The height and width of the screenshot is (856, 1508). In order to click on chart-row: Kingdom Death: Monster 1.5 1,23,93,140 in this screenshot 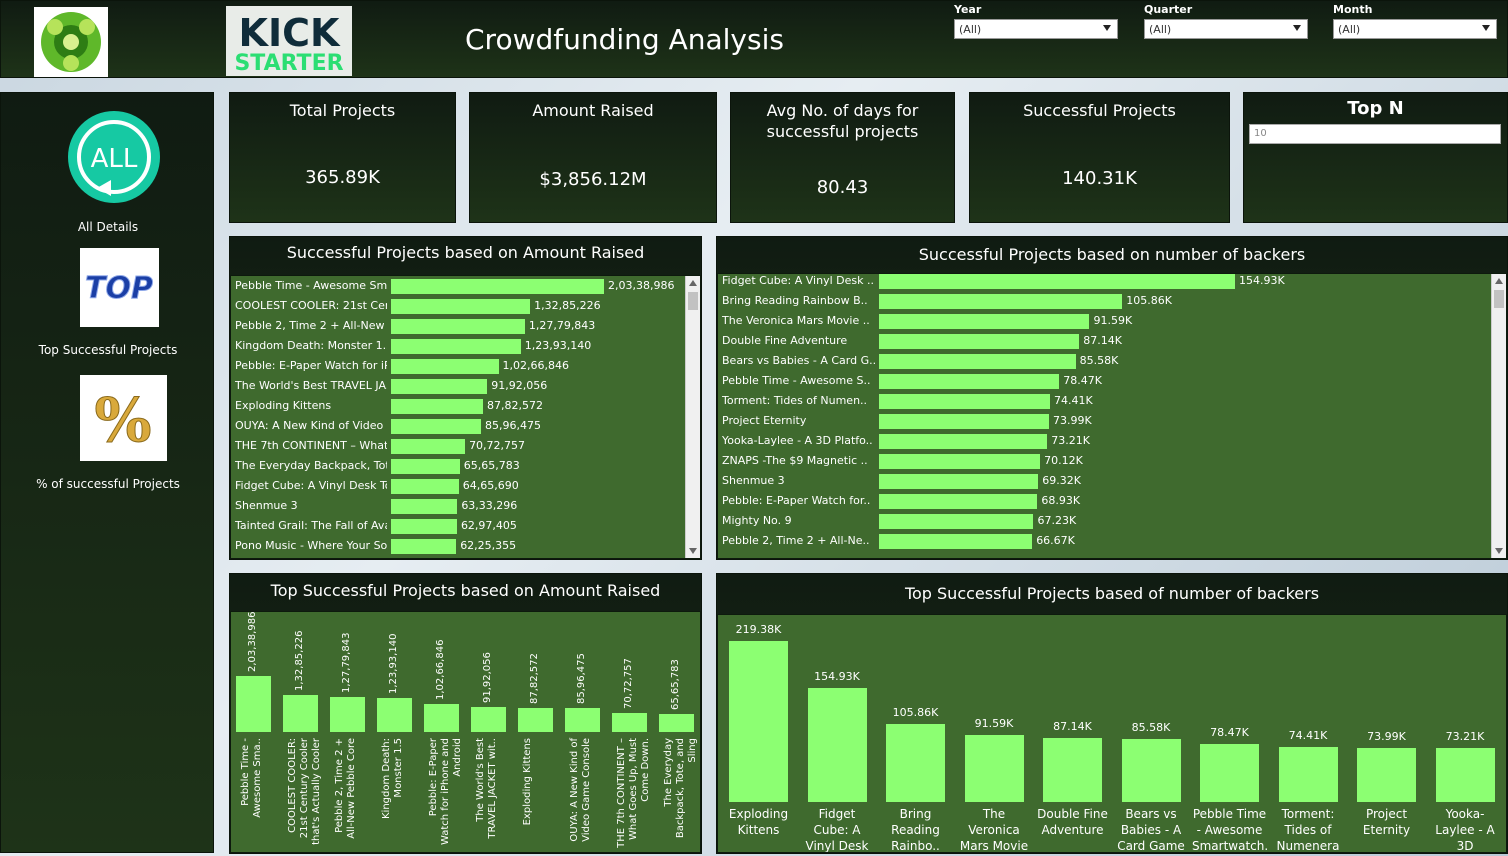, I will do `click(465, 346)`.